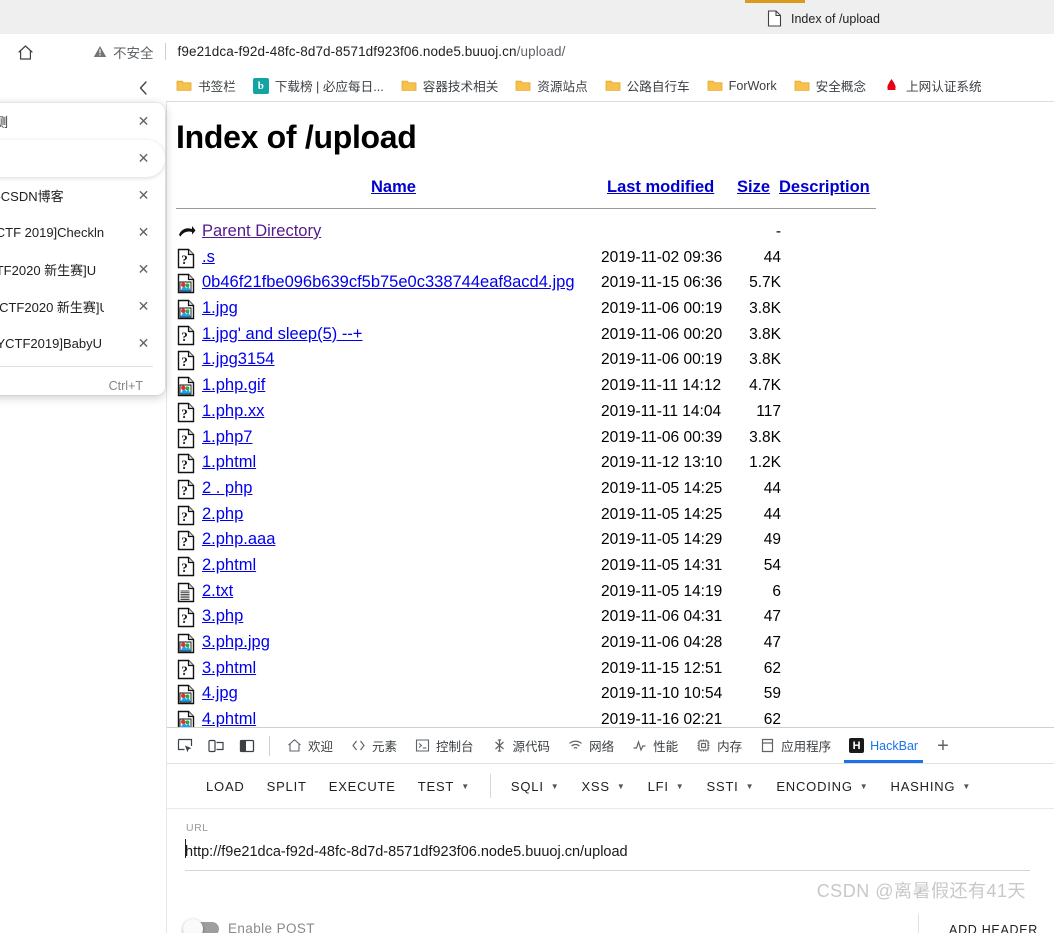 The width and height of the screenshot is (1054, 933). I want to click on file-link: 4.jpg, so click(220, 693).